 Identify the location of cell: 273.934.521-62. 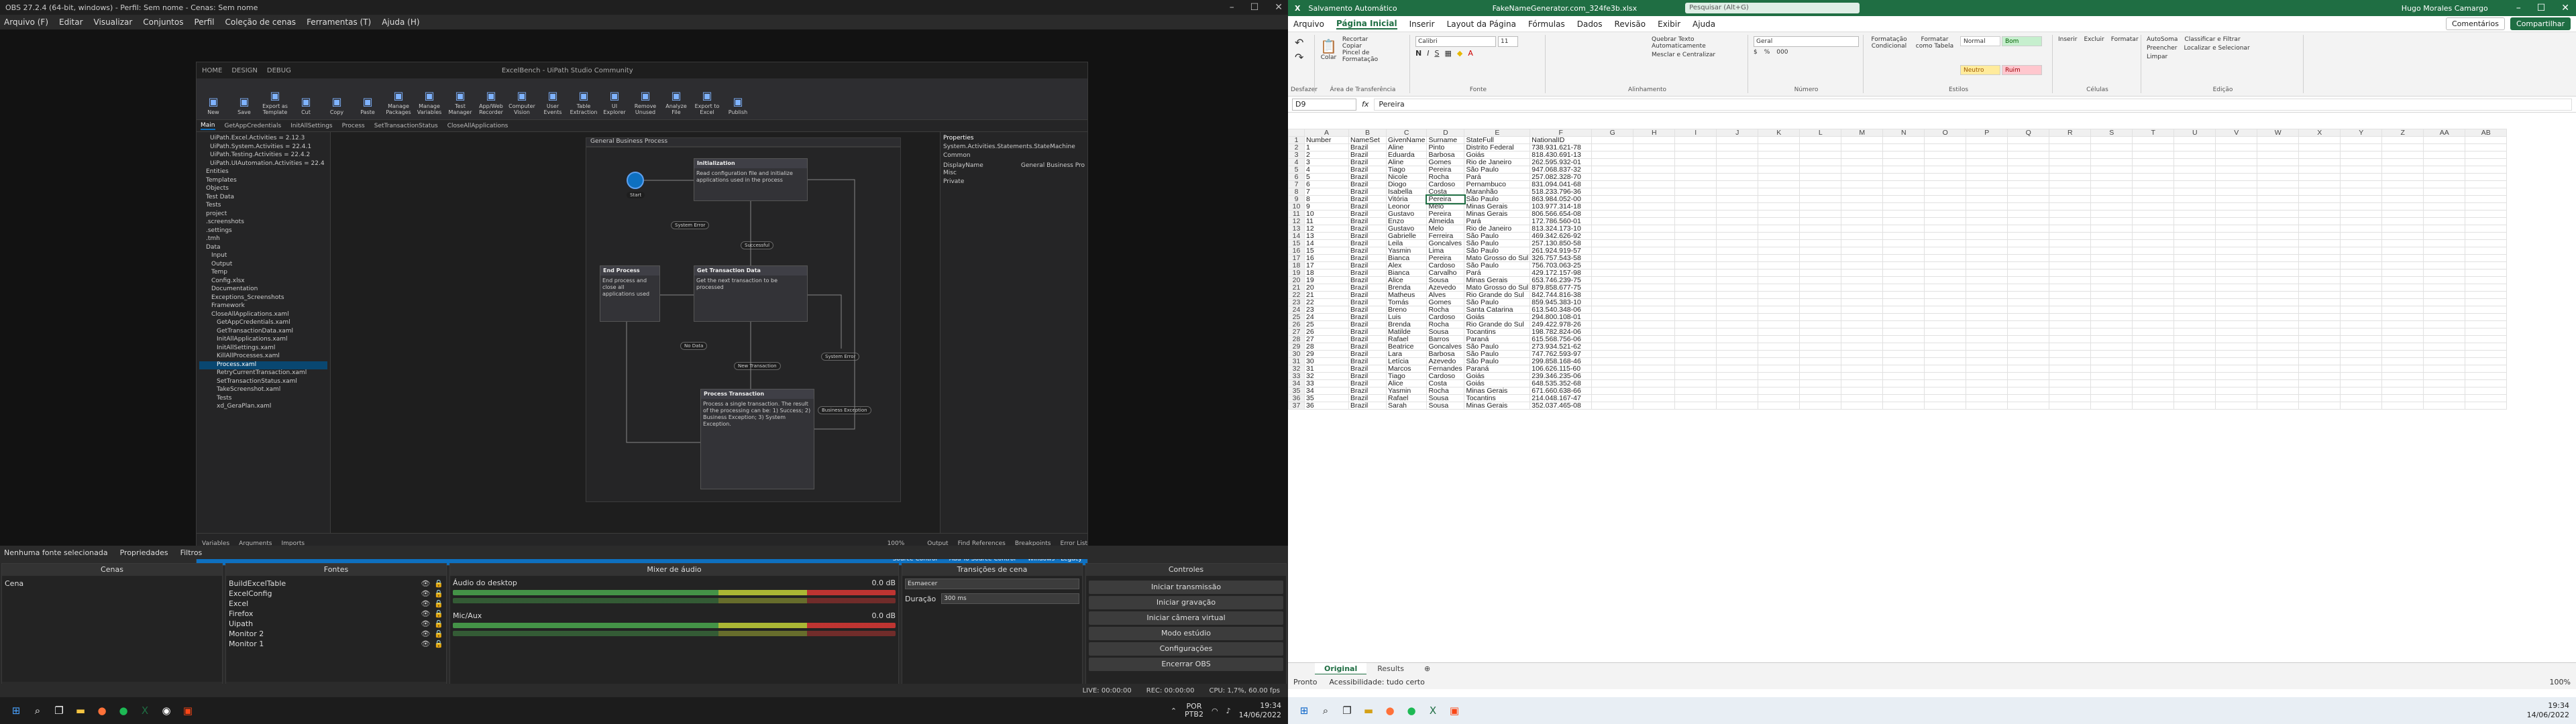
(1561, 347).